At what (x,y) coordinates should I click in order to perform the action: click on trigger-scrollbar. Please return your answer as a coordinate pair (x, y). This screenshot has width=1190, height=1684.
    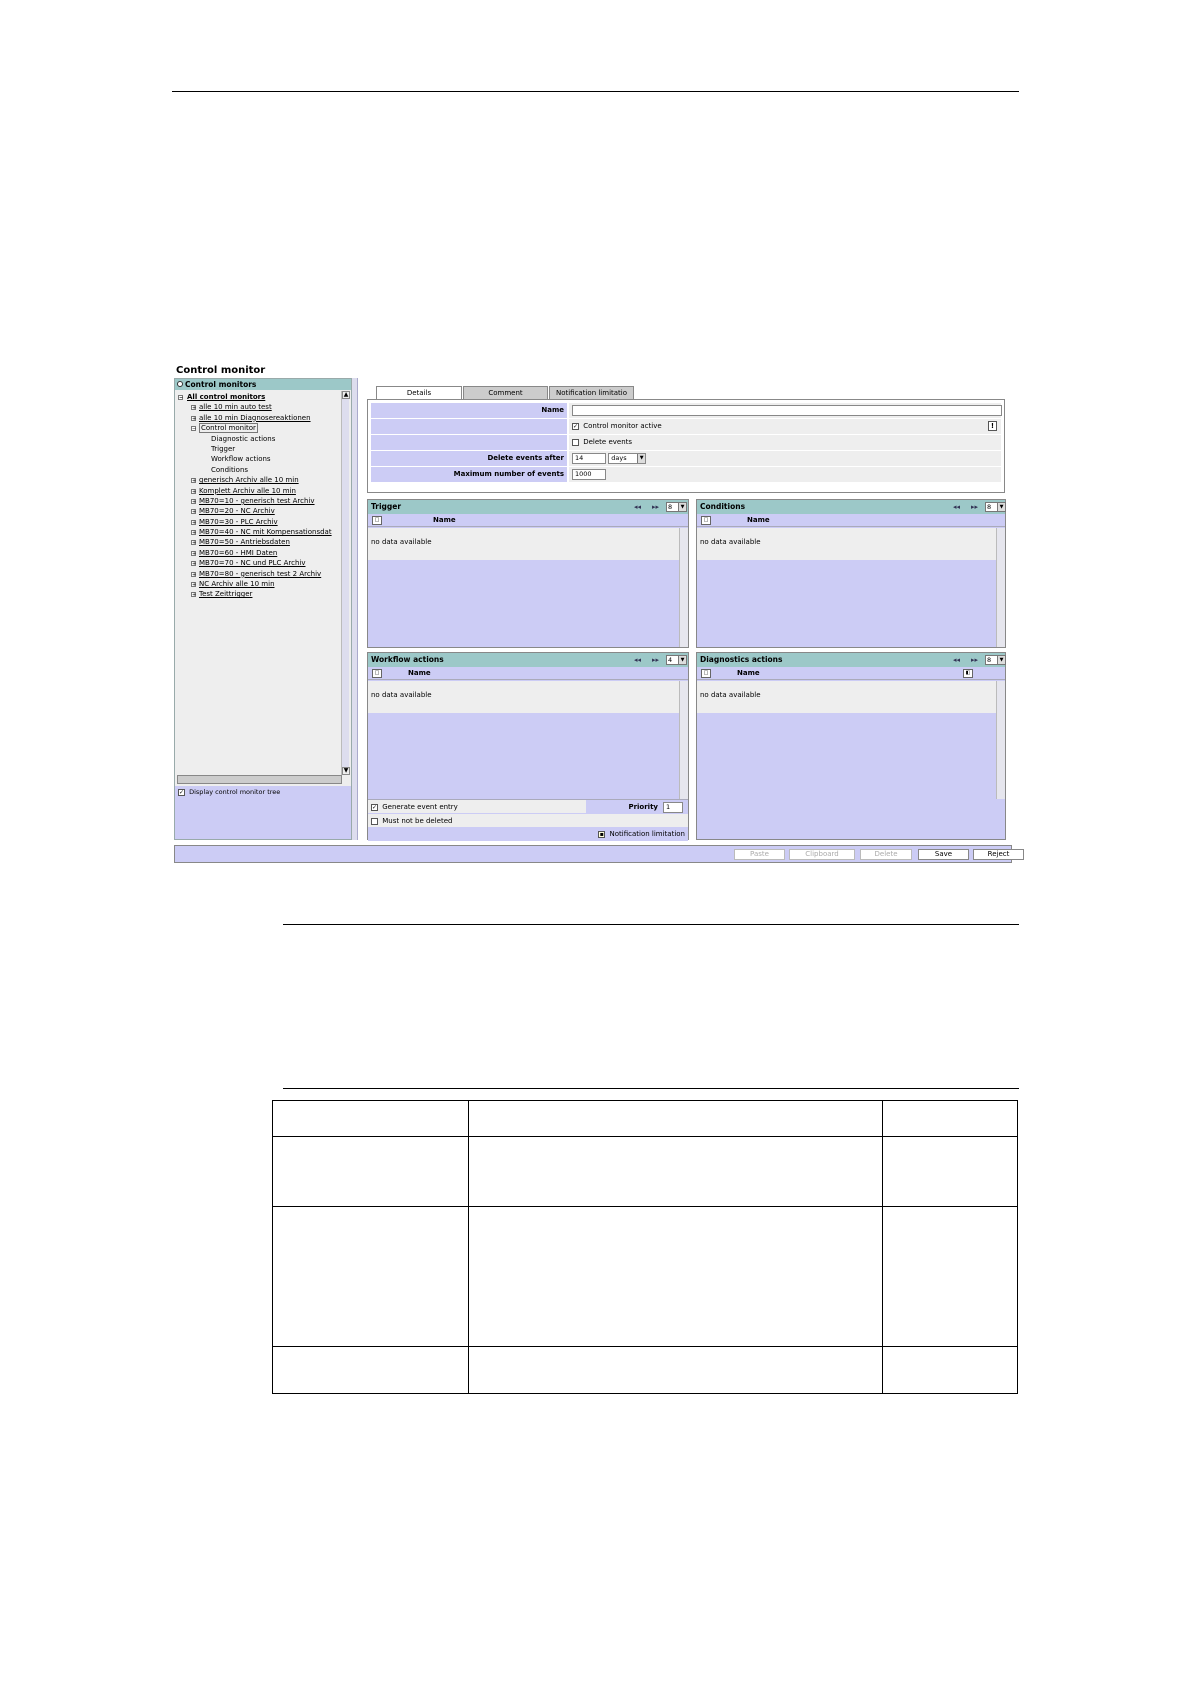
    Looking at the image, I should click on (683, 587).